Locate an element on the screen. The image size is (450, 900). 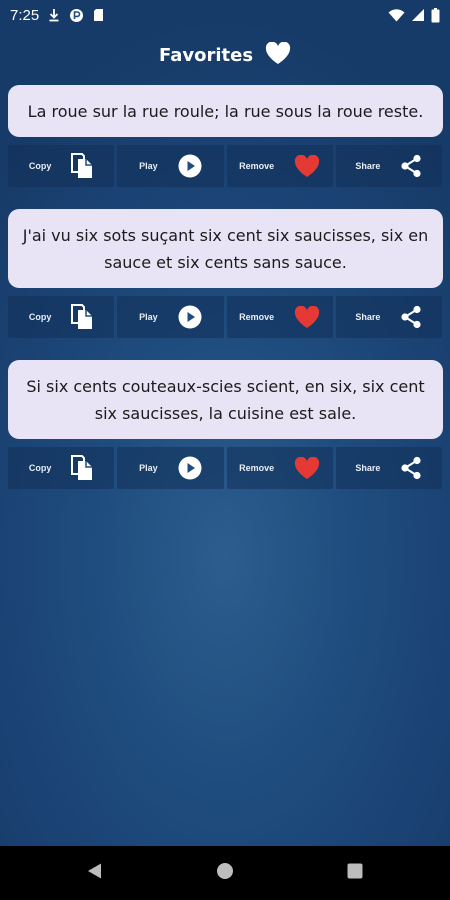
home-icon is located at coordinates (225, 873).